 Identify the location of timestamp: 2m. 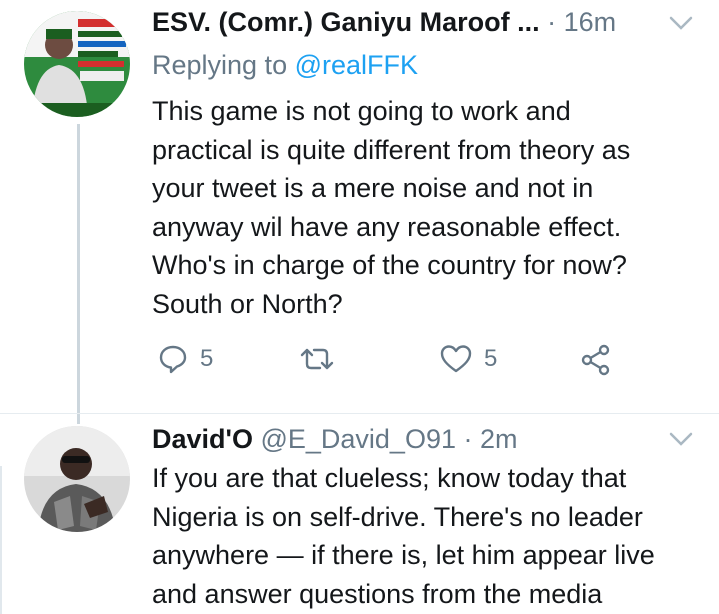
(499, 439).